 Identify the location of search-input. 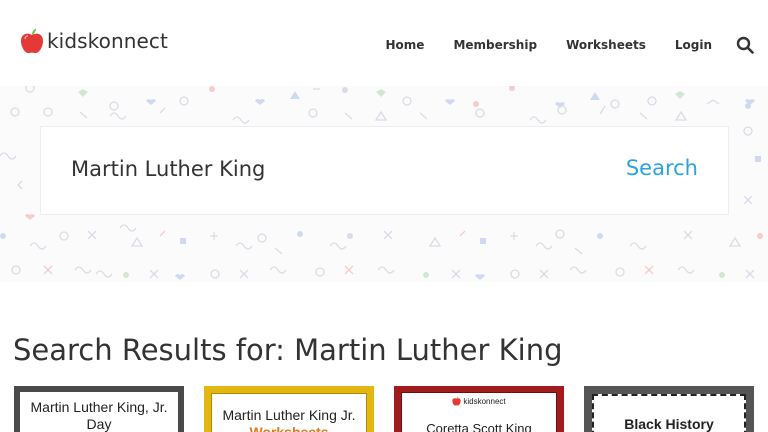
(331, 169).